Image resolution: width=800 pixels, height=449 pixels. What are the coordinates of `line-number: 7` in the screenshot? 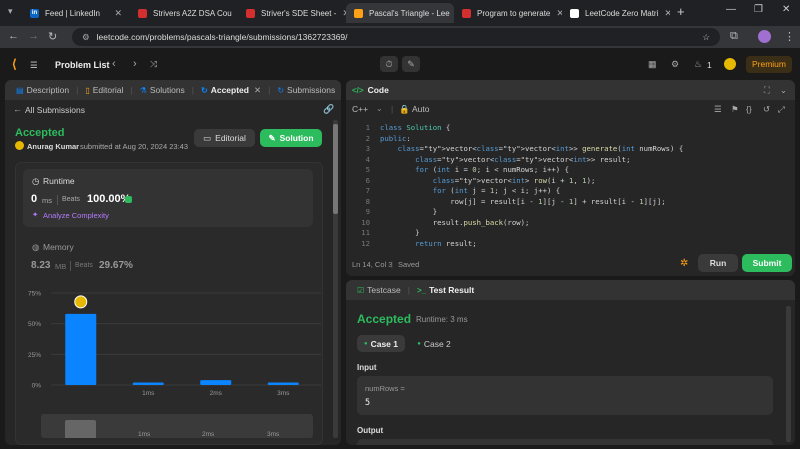 It's located at (367, 190).